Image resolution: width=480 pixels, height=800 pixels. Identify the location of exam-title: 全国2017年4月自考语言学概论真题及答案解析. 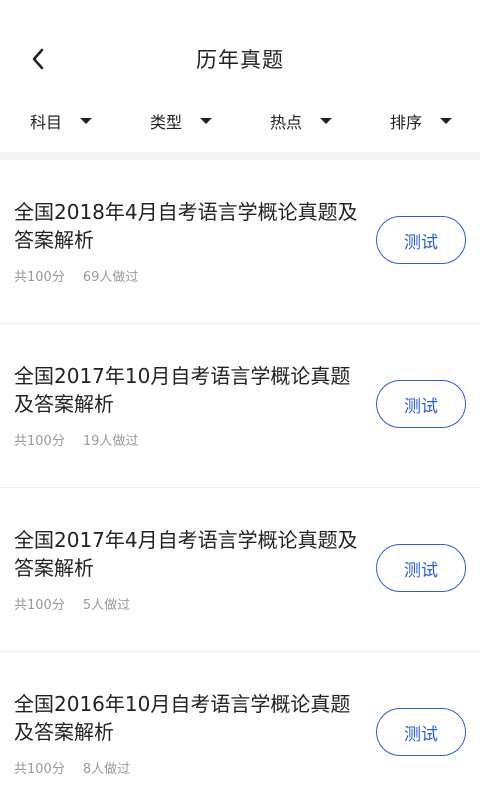
(186, 554).